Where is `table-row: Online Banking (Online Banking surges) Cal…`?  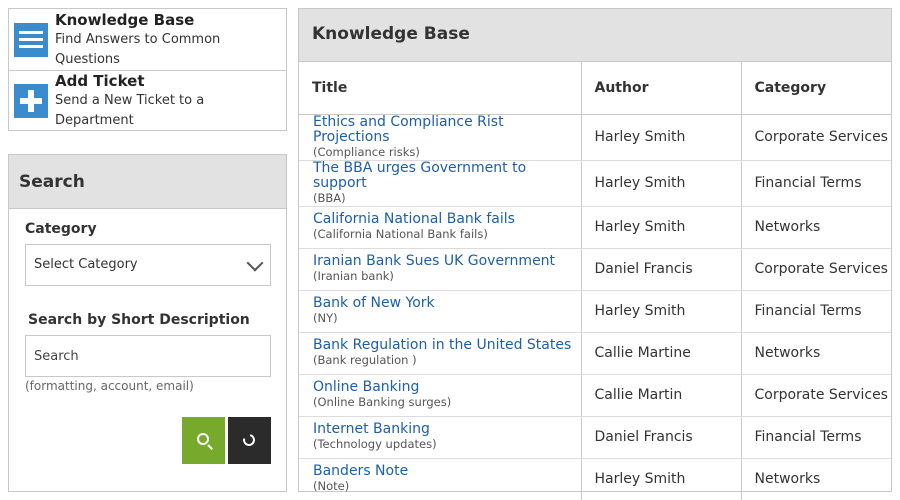 table-row: Online Banking (Online Banking surges) Cal… is located at coordinates (595, 395).